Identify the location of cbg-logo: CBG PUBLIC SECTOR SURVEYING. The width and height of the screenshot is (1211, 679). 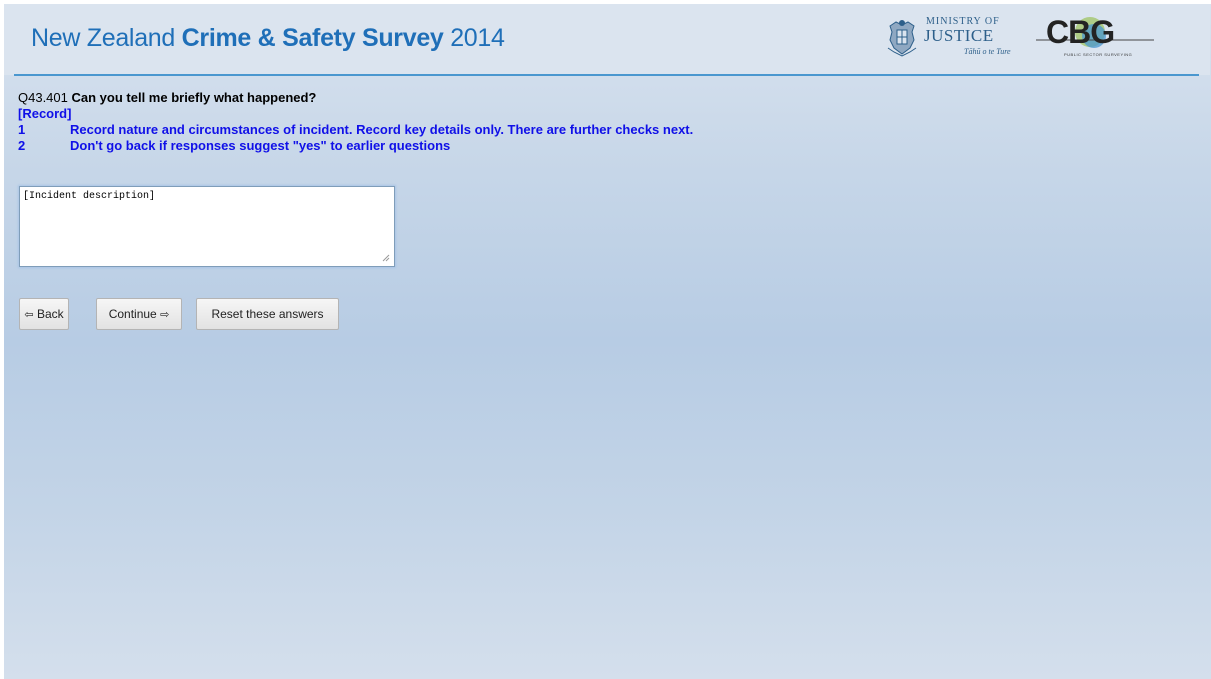
(1096, 38).